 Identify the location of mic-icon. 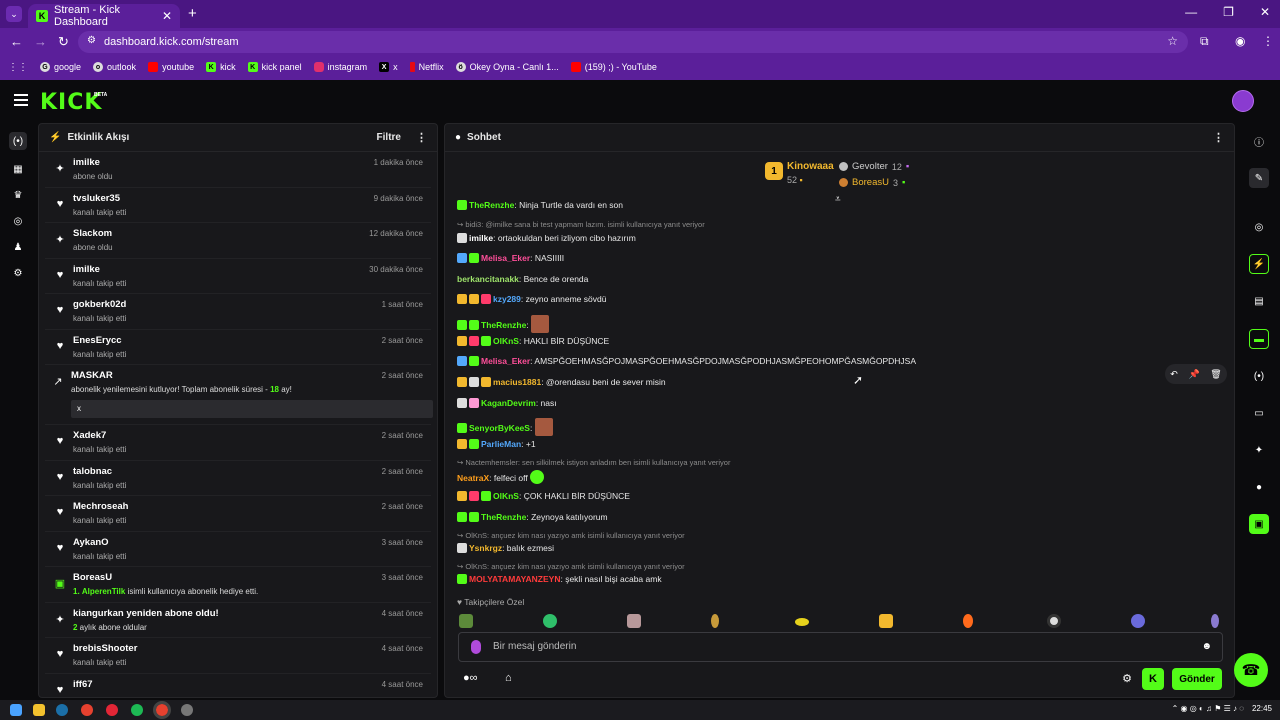
(476, 647).